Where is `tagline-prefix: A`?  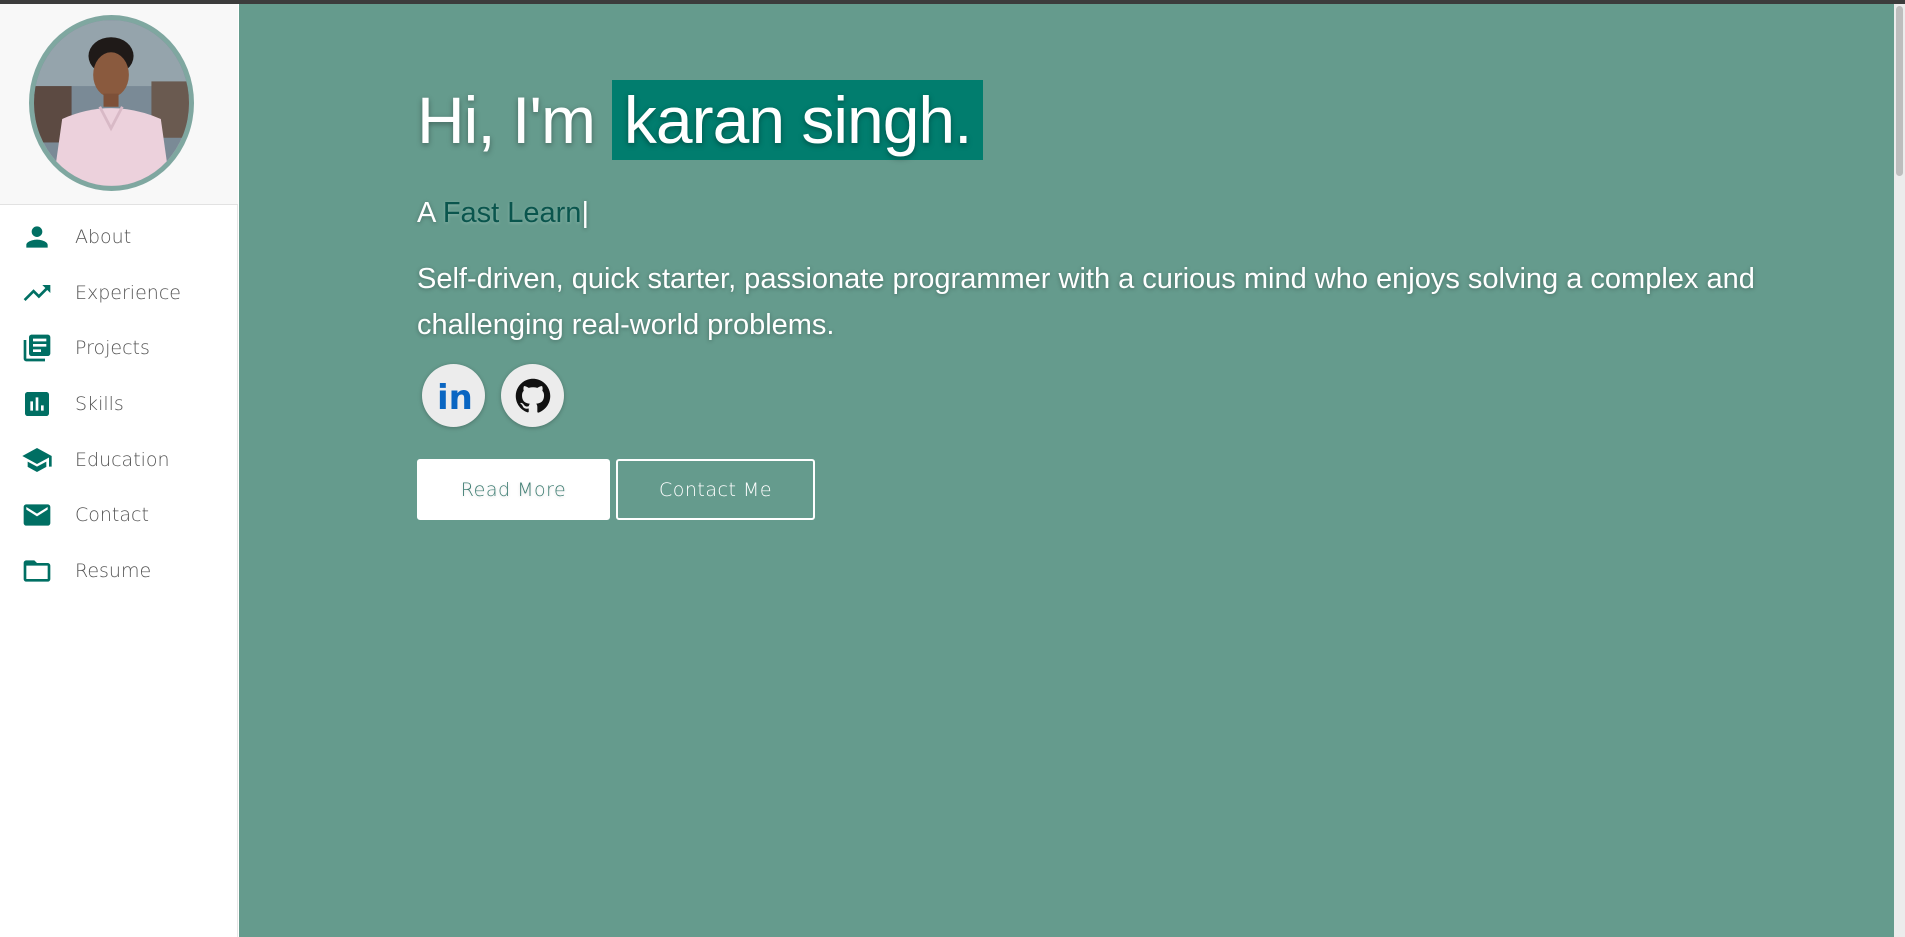 tagline-prefix: A is located at coordinates (426, 213).